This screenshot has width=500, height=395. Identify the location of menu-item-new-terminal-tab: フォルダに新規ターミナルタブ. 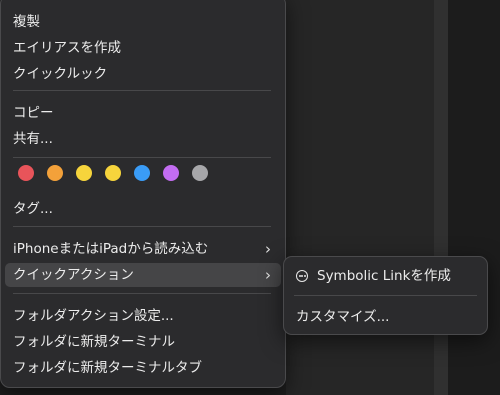
(143, 368).